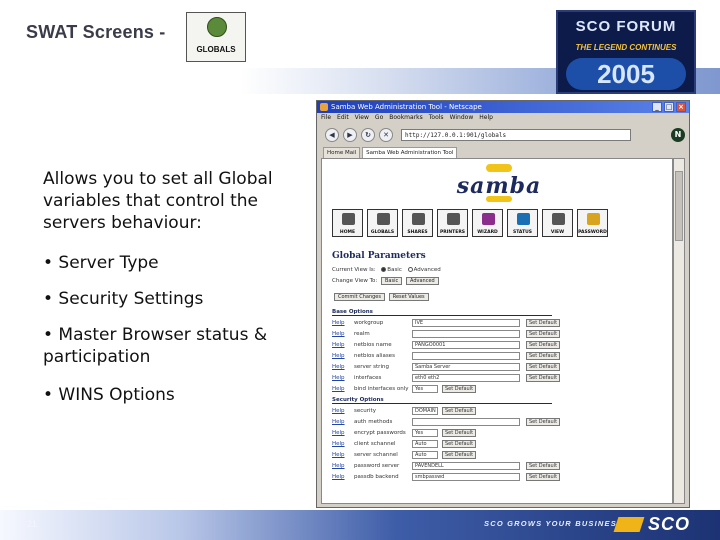  I want to click on url-field: http://127.0.0.1:901/globals, so click(516, 135).